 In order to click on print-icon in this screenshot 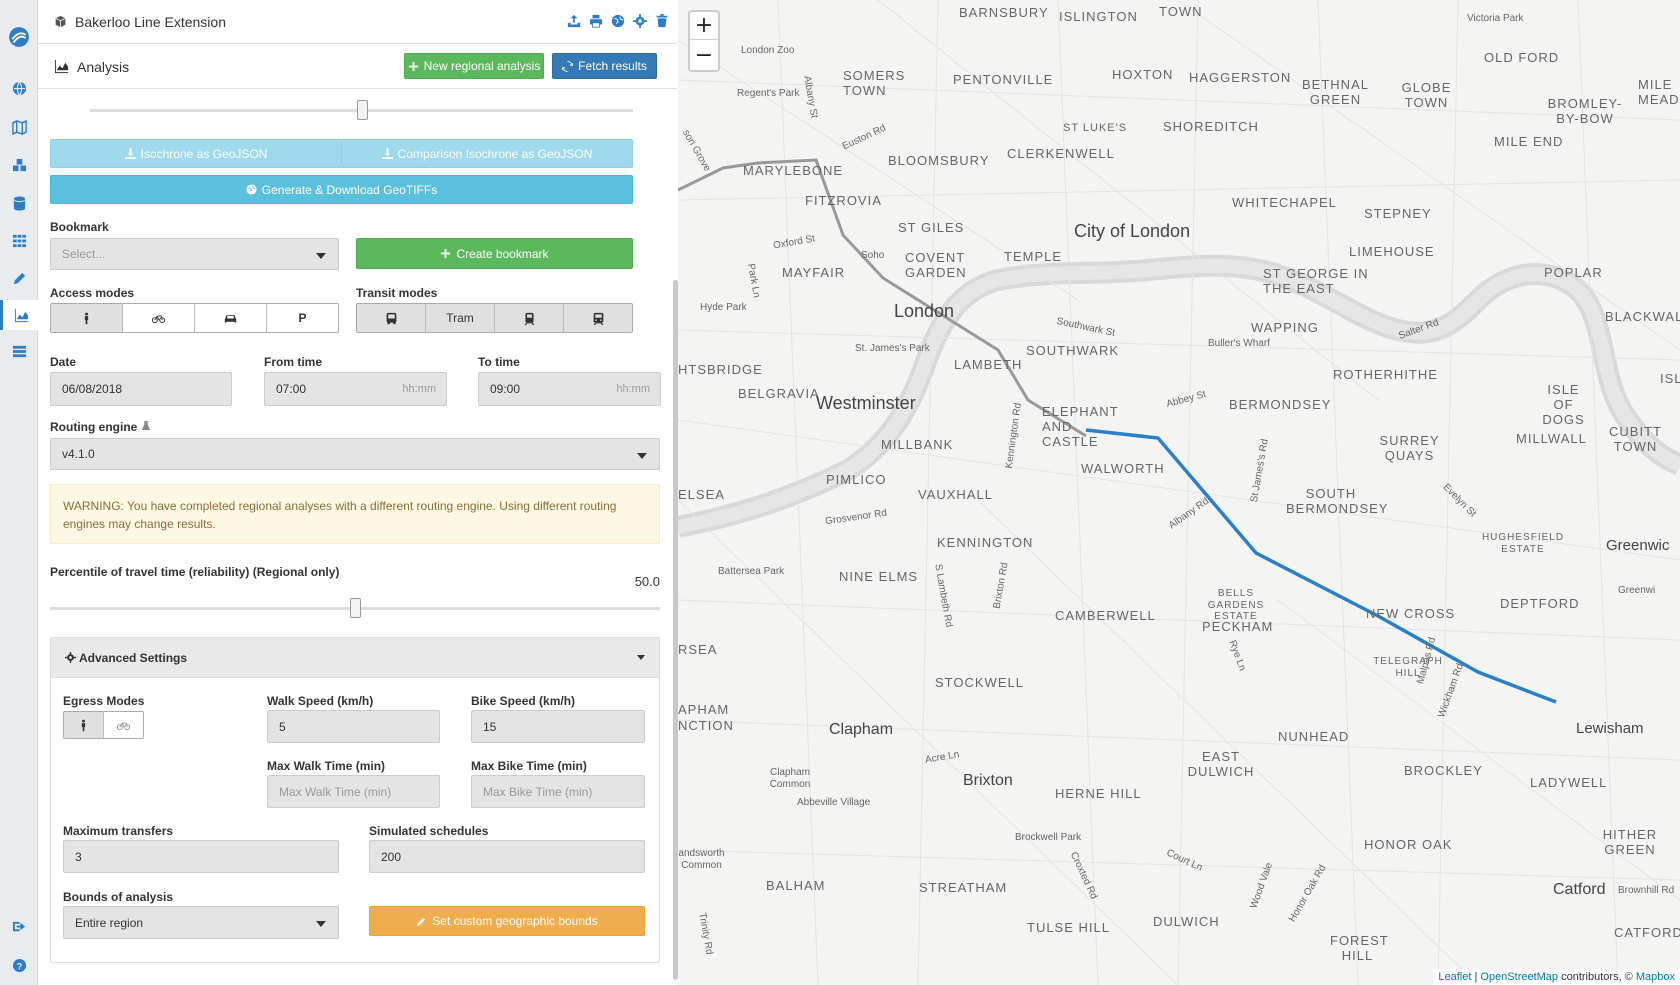, I will do `click(596, 21)`.